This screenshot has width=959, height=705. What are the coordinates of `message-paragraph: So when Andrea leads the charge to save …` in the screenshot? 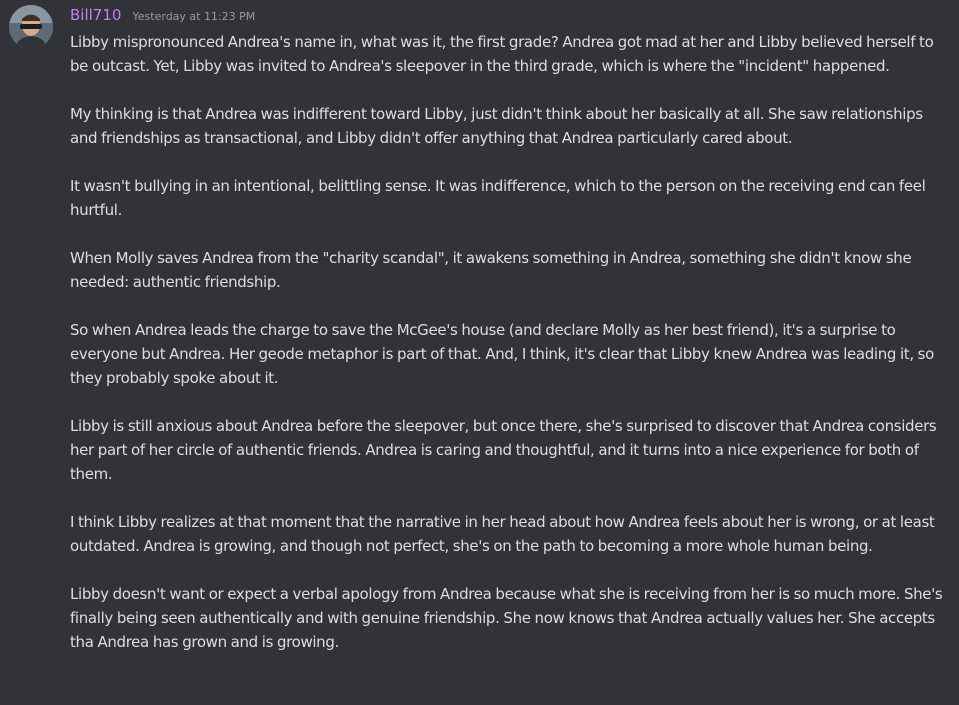 It's located at (502, 354).